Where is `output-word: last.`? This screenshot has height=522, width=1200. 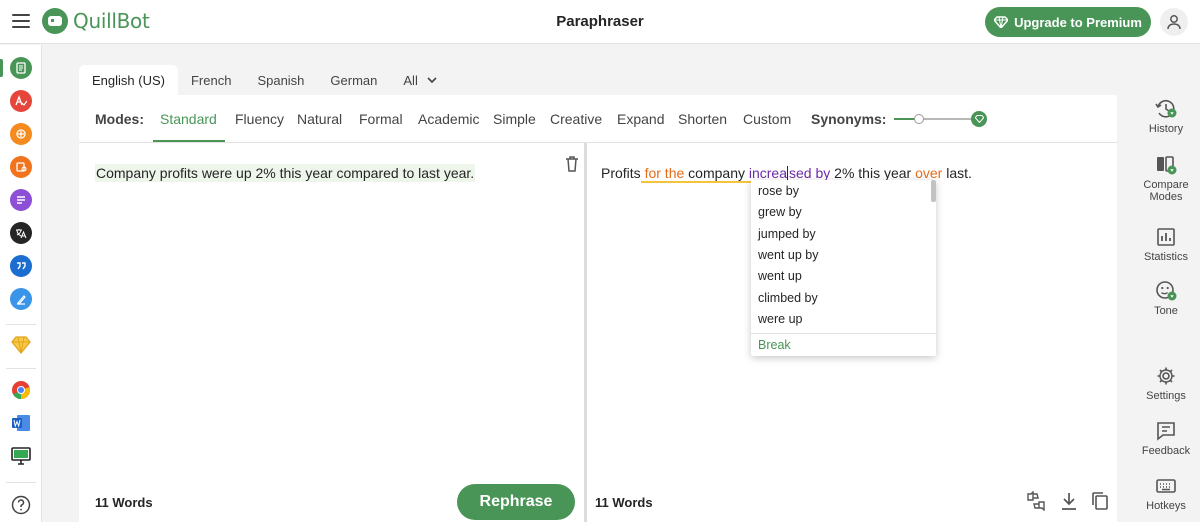
output-word: last. is located at coordinates (957, 173).